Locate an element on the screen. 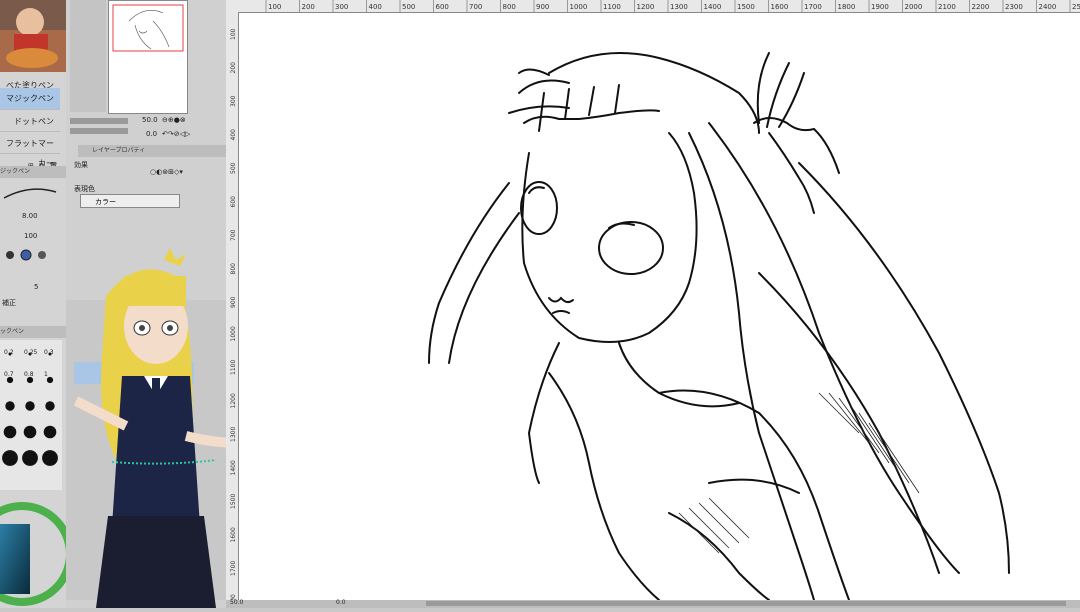 The width and height of the screenshot is (1080, 612). ruler-top-label: 2400 is located at coordinates (1048, 7).